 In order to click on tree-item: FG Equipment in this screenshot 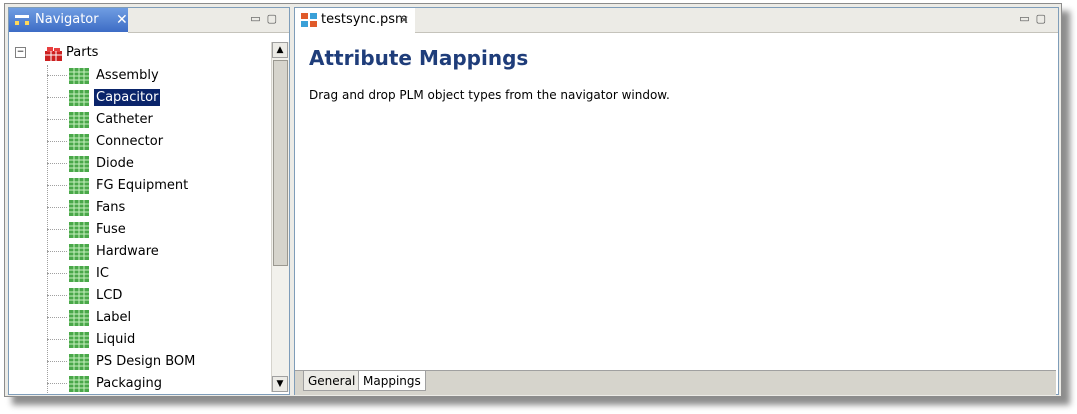, I will do `click(152, 186)`.